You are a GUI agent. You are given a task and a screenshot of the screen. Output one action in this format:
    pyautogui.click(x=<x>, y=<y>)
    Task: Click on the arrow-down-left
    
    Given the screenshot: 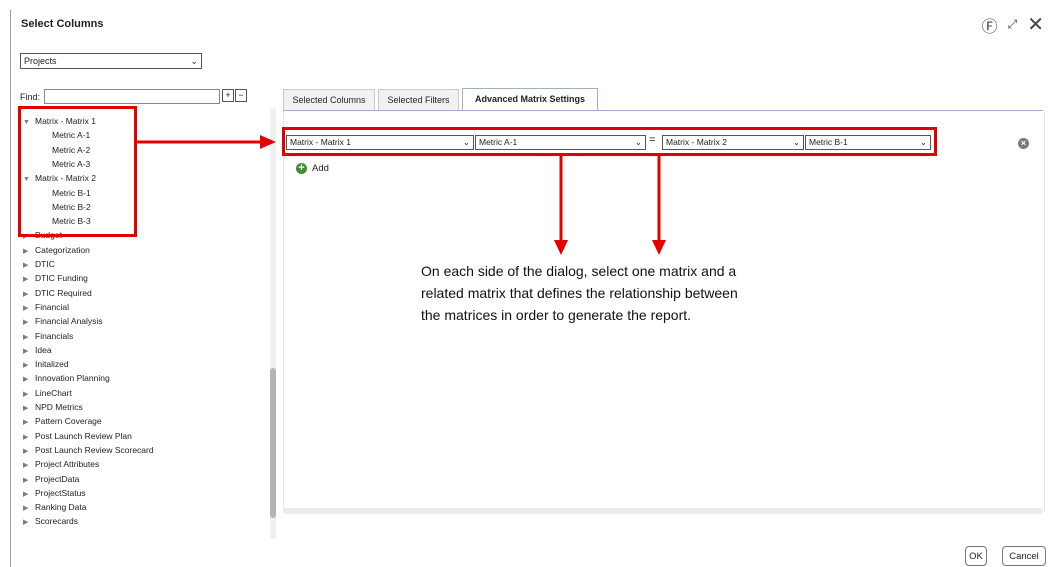 What is the action you would take?
    pyautogui.click(x=561, y=205)
    